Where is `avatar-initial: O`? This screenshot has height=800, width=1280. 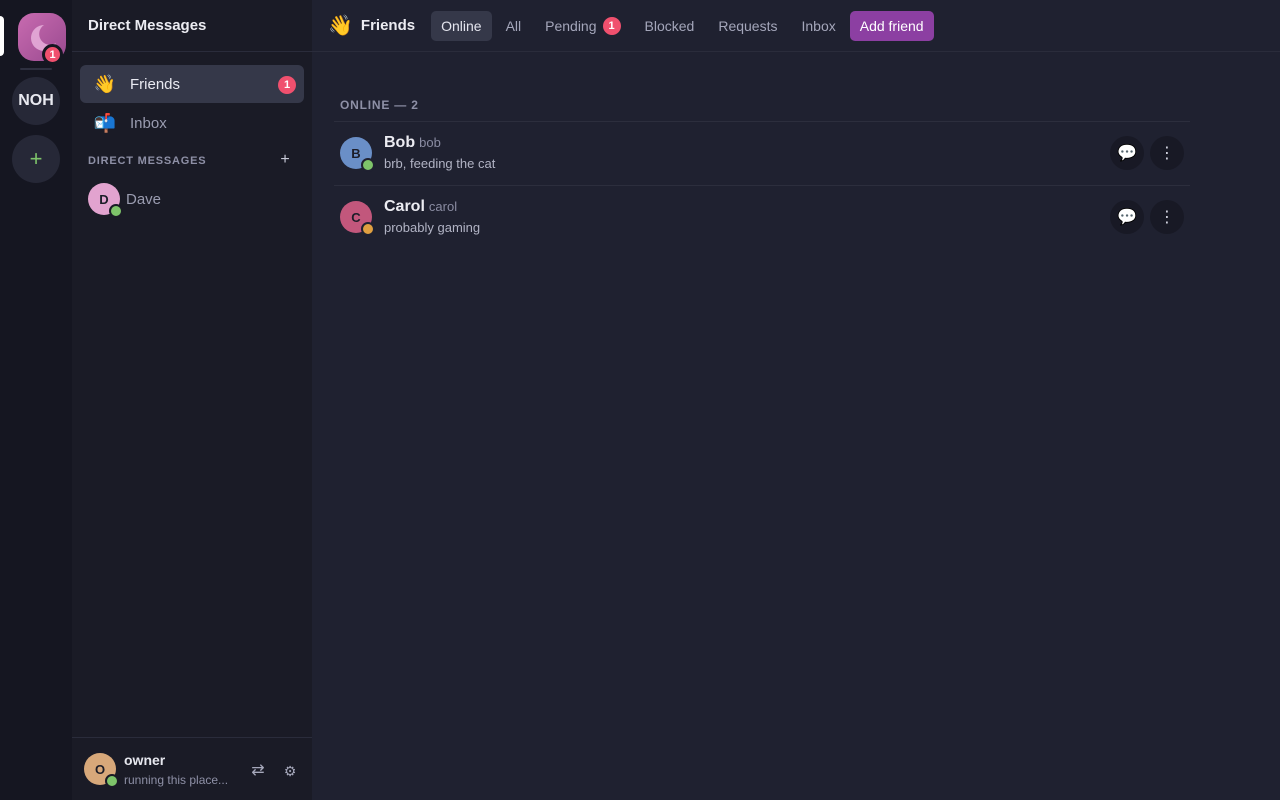
avatar-initial: O is located at coordinates (100, 769).